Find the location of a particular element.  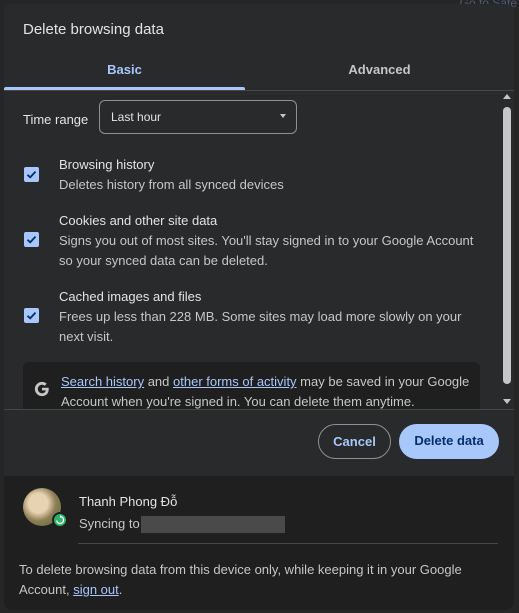

search-history-link: Search history is located at coordinates (102, 381).